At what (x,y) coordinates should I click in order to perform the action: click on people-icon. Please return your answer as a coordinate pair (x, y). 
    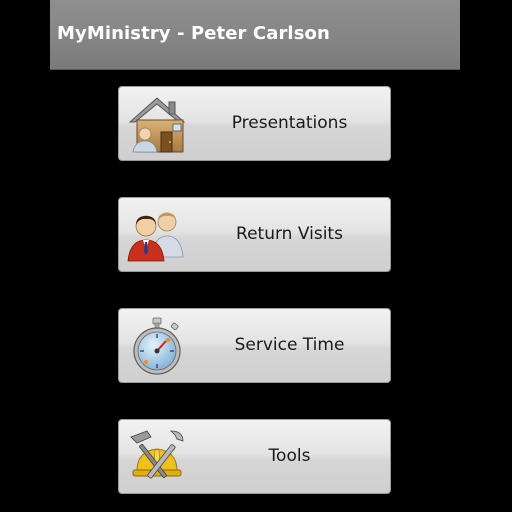
    Looking at the image, I should click on (155, 237).